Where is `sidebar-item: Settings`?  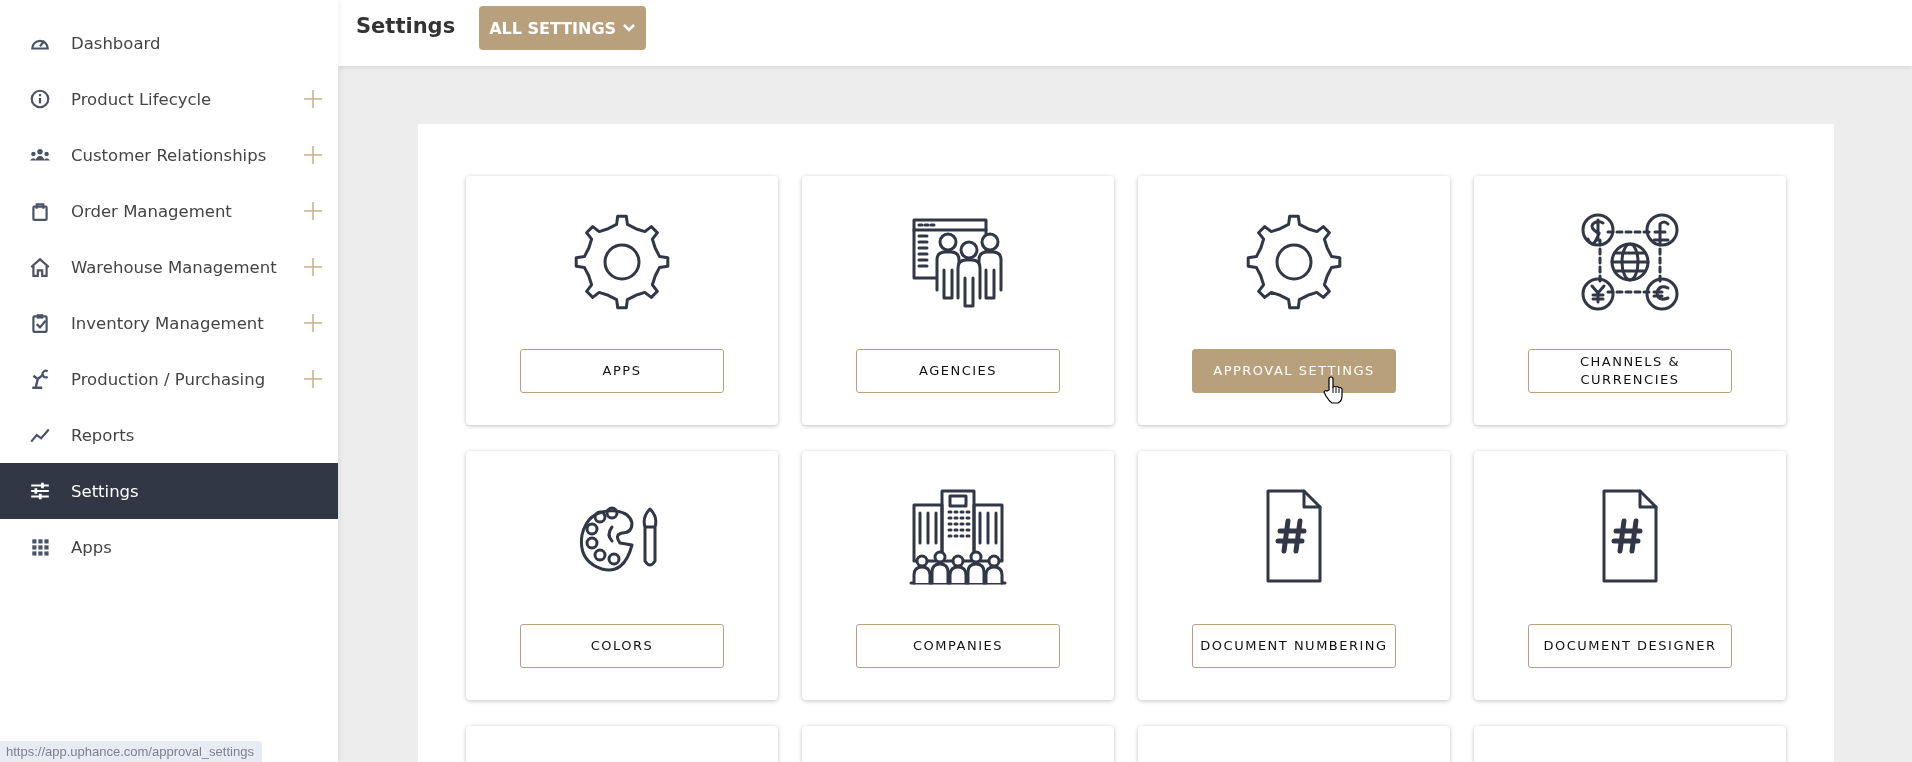 sidebar-item: Settings is located at coordinates (169, 491).